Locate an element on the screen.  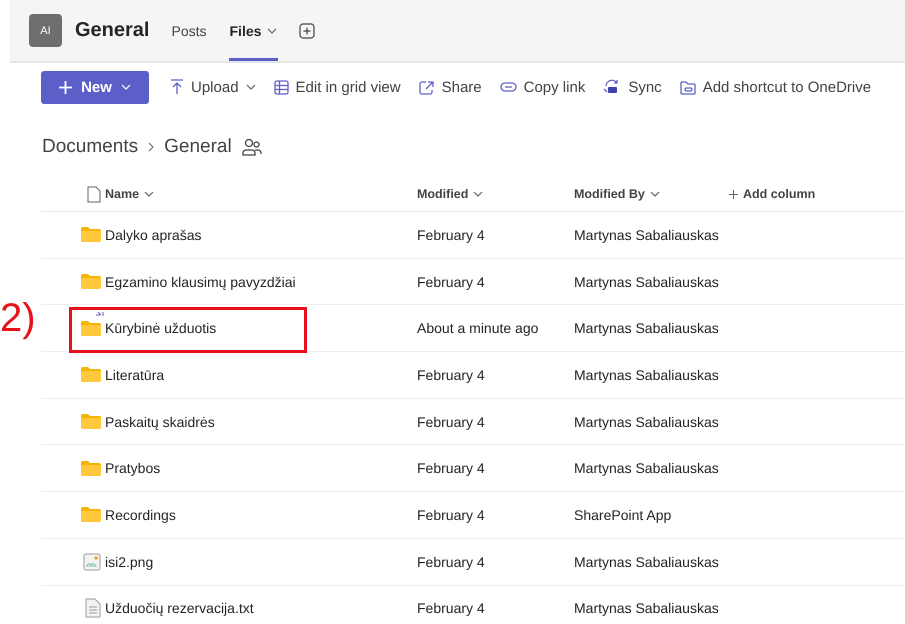
file-name: Paskaitų skaidrės is located at coordinates (160, 422).